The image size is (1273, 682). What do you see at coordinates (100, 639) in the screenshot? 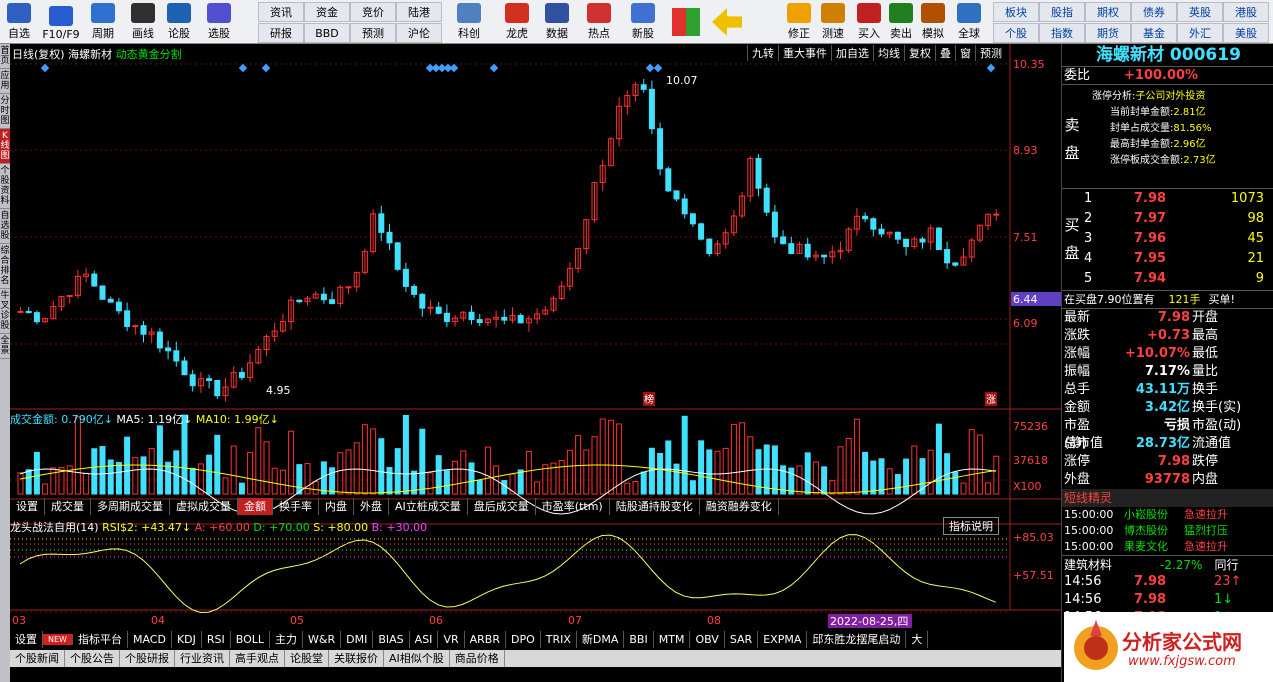
I see `indicator-tab-2: 指标平台` at bounding box center [100, 639].